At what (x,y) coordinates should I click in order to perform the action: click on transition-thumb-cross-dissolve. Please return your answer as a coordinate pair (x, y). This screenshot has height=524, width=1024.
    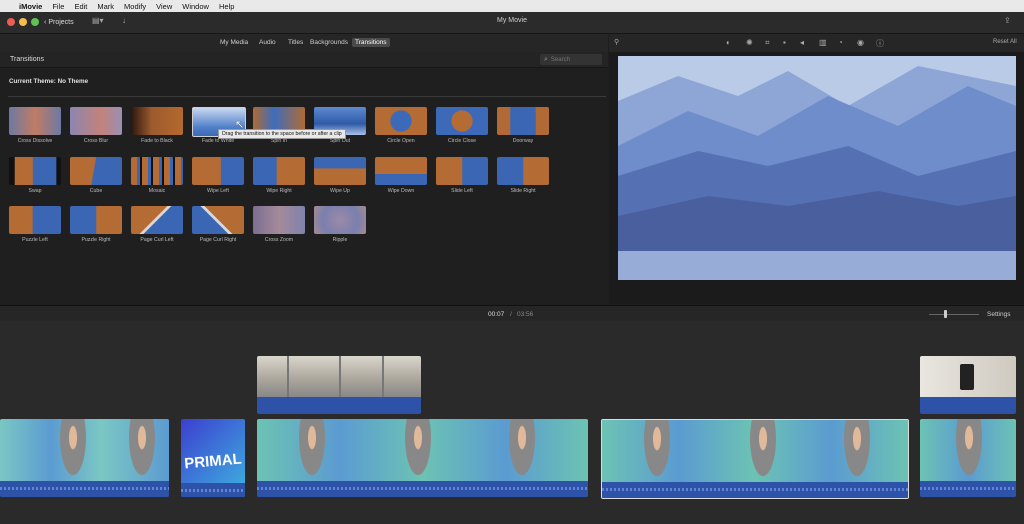
    Looking at the image, I should click on (35, 121).